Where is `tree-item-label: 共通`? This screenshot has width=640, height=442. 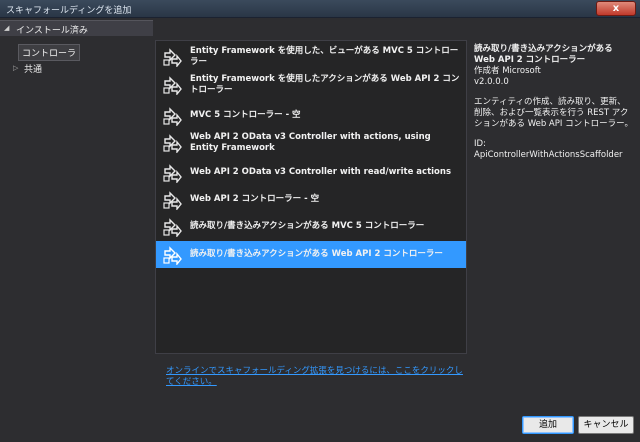 tree-item-label: 共通 is located at coordinates (33, 70).